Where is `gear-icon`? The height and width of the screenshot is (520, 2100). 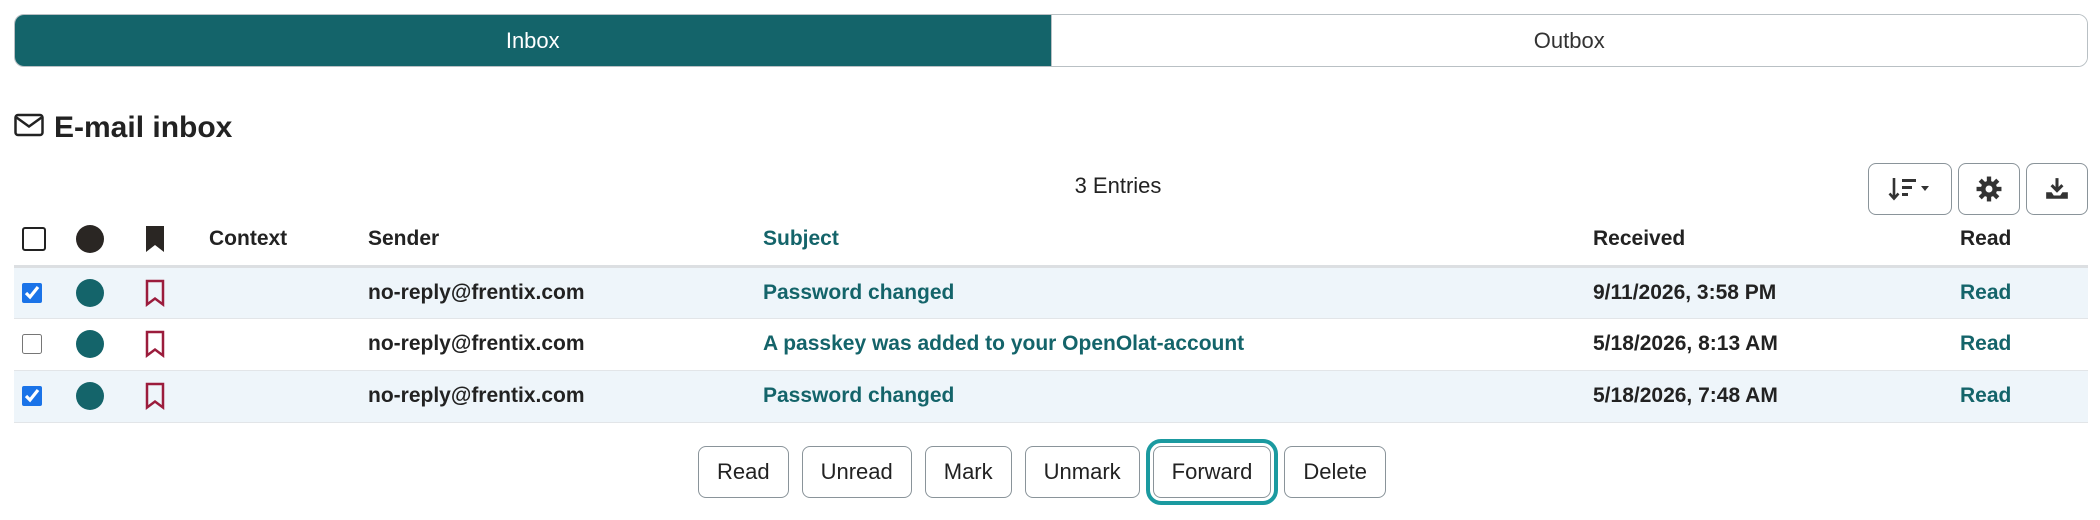 gear-icon is located at coordinates (1989, 189).